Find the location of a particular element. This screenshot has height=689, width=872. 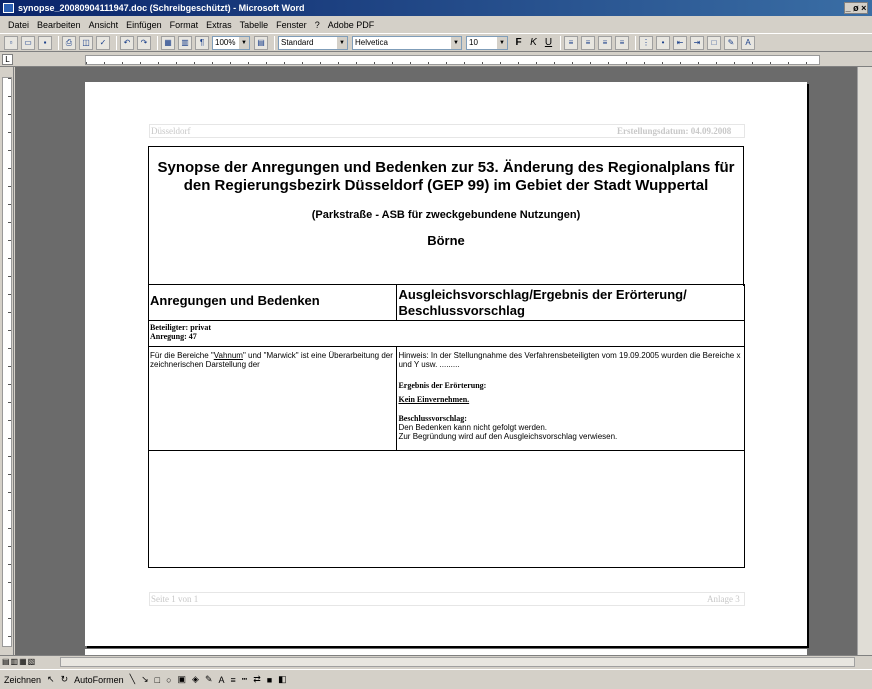

spellcheck-word: Vahnum is located at coordinates (228, 355).